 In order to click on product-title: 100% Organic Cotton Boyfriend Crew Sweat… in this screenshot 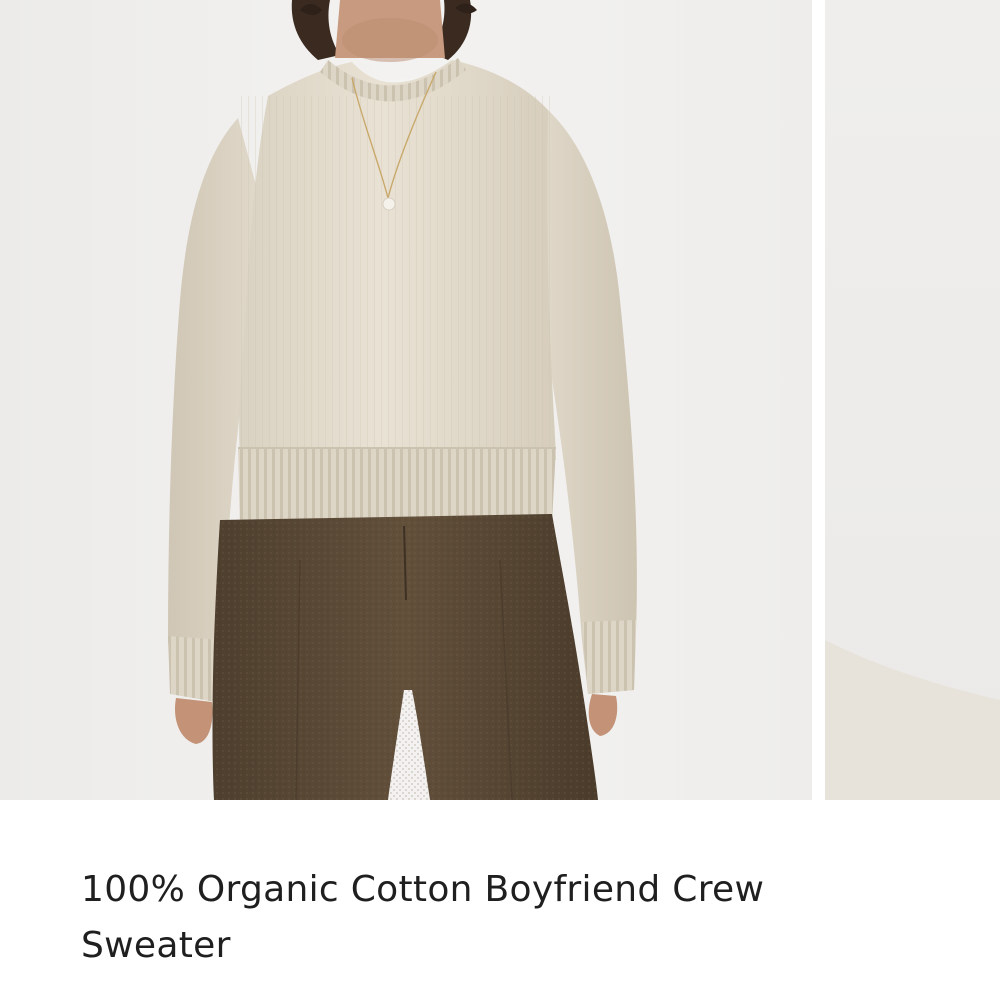, I will do `click(491, 918)`.